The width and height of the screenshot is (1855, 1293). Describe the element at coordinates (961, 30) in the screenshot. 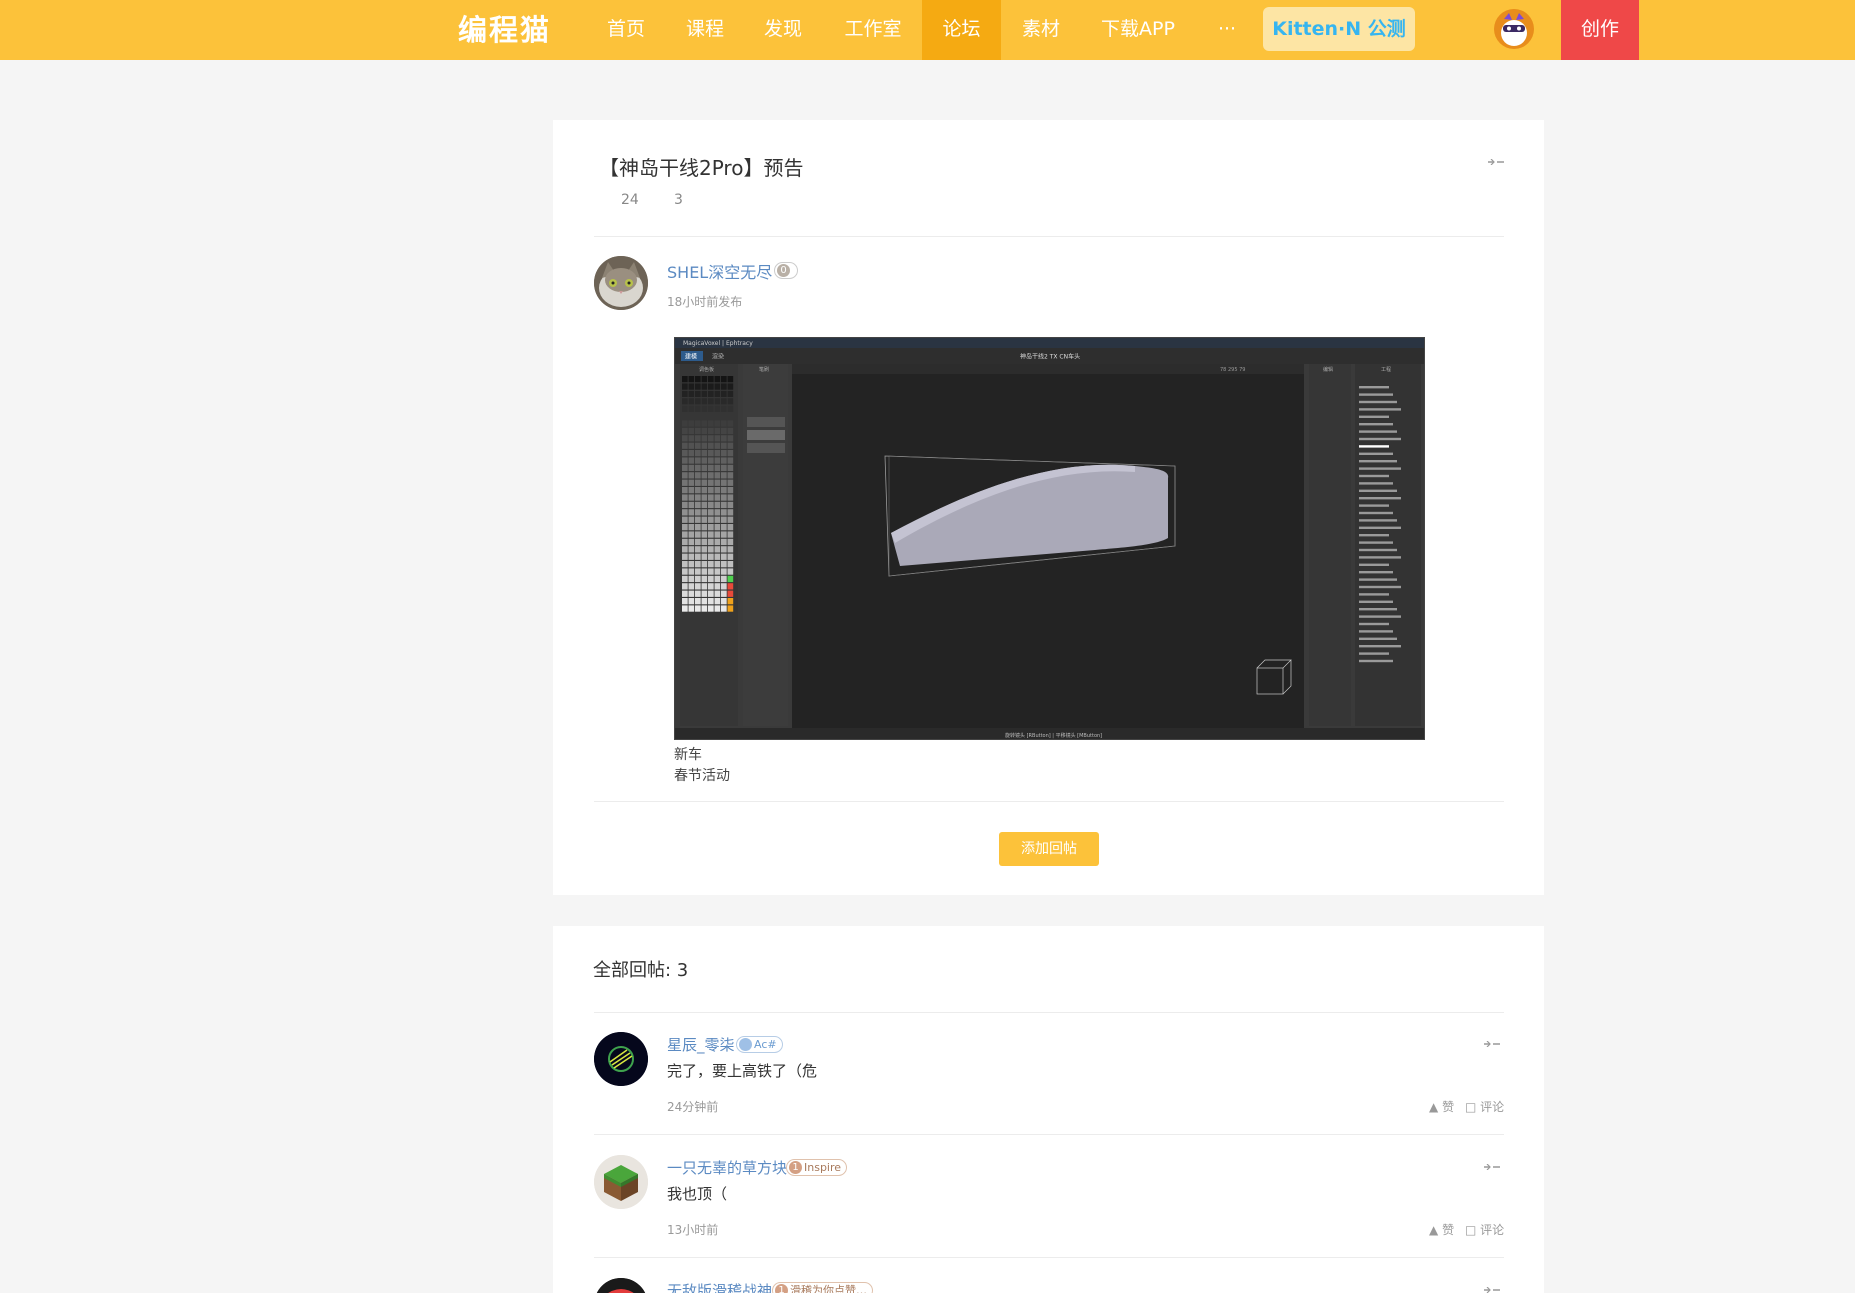

I see `nav-forum: 论坛` at that location.